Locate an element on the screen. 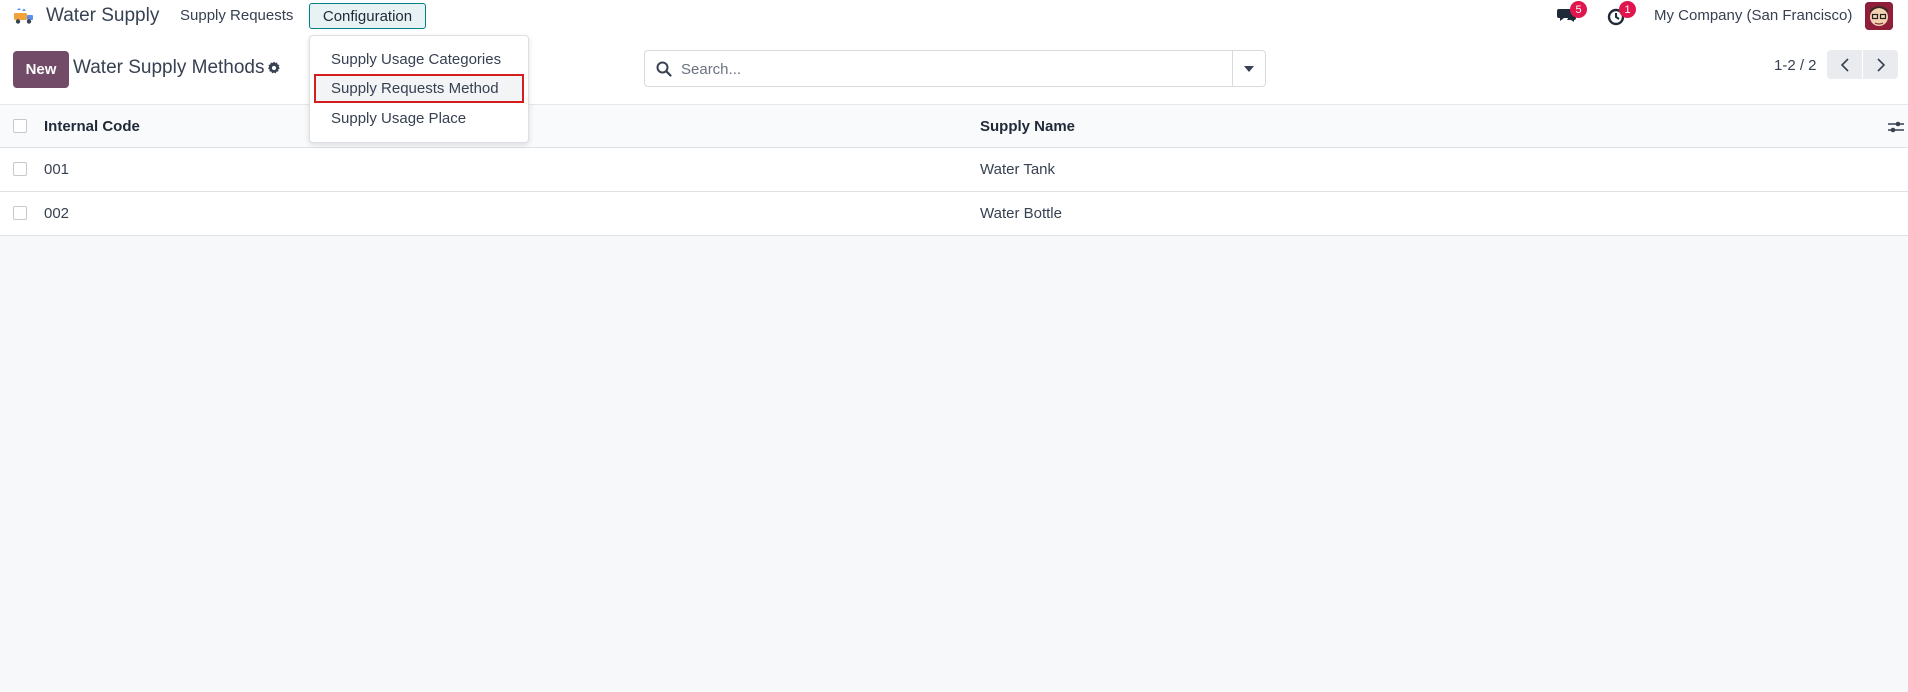  table-row: 001 Water Tank is located at coordinates (954, 170).